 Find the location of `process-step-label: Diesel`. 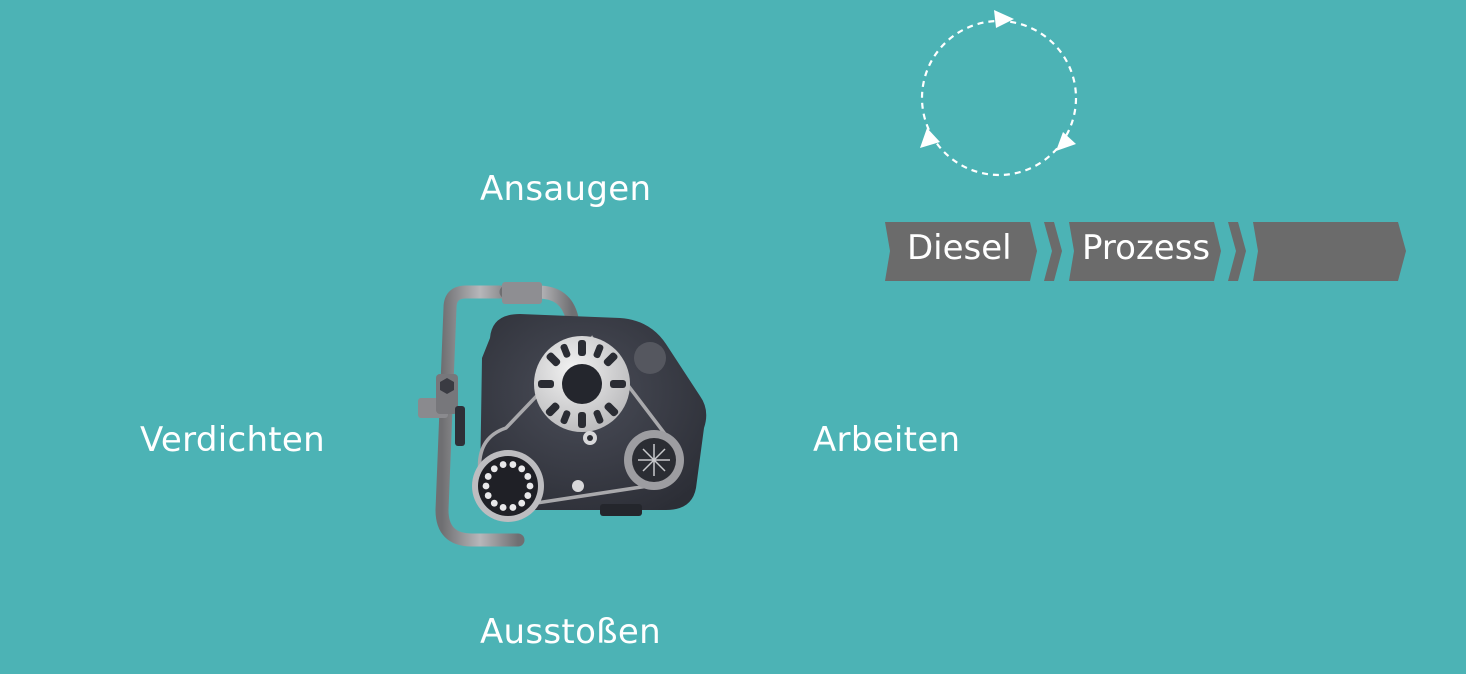

process-step-label: Diesel is located at coordinates (959, 248).